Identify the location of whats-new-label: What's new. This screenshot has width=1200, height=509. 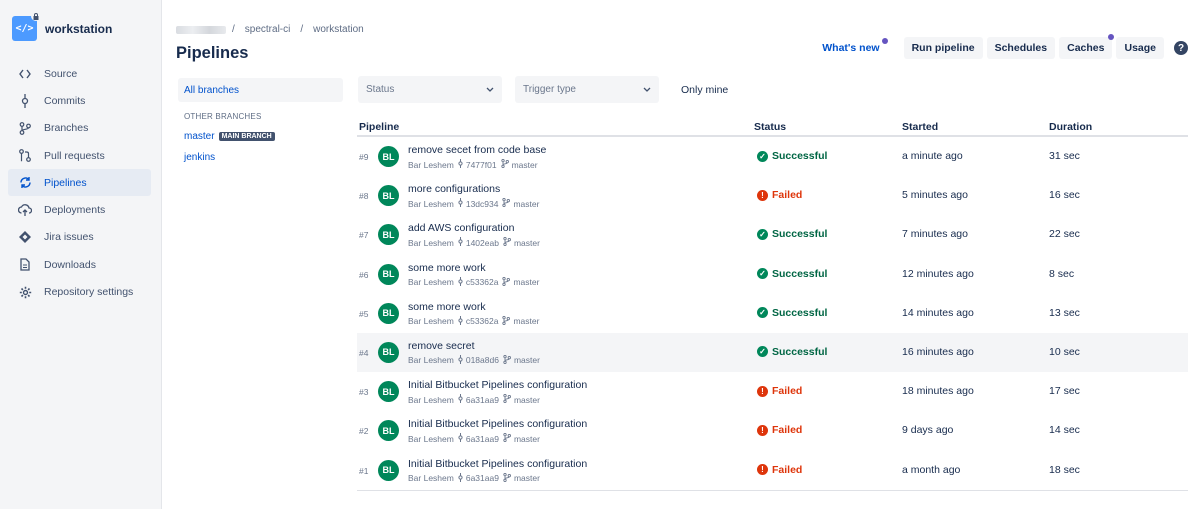
(851, 48).